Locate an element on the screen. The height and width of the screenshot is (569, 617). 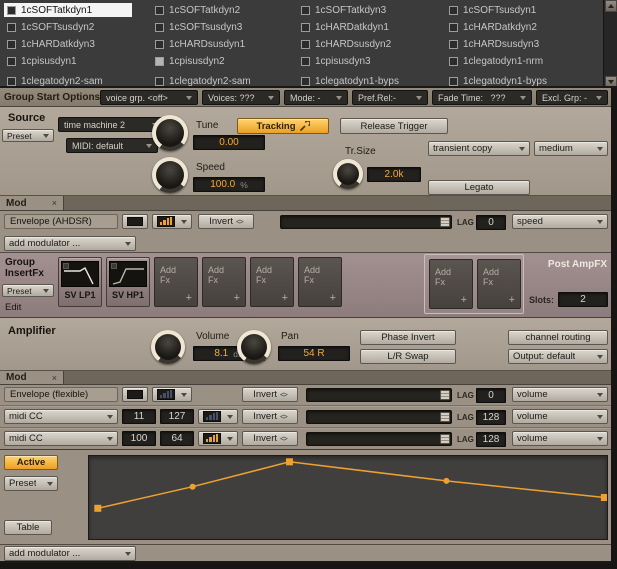
tune-knob is located at coordinates (170, 133).